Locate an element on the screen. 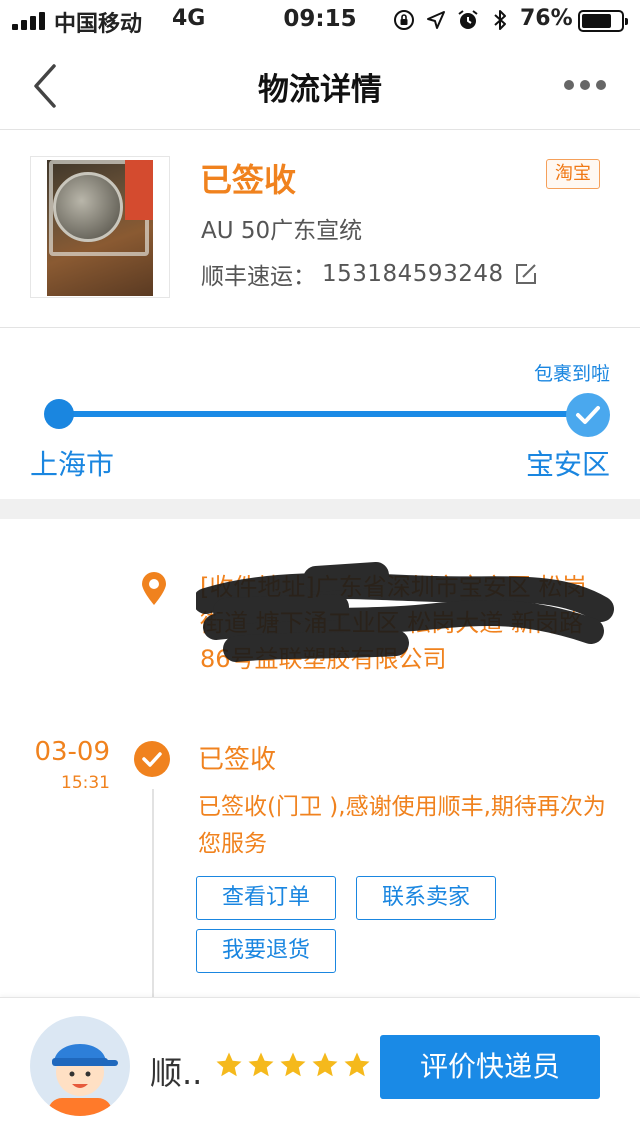 The width and height of the screenshot is (640, 1136). event-time: 15:31 is located at coordinates (85, 783).